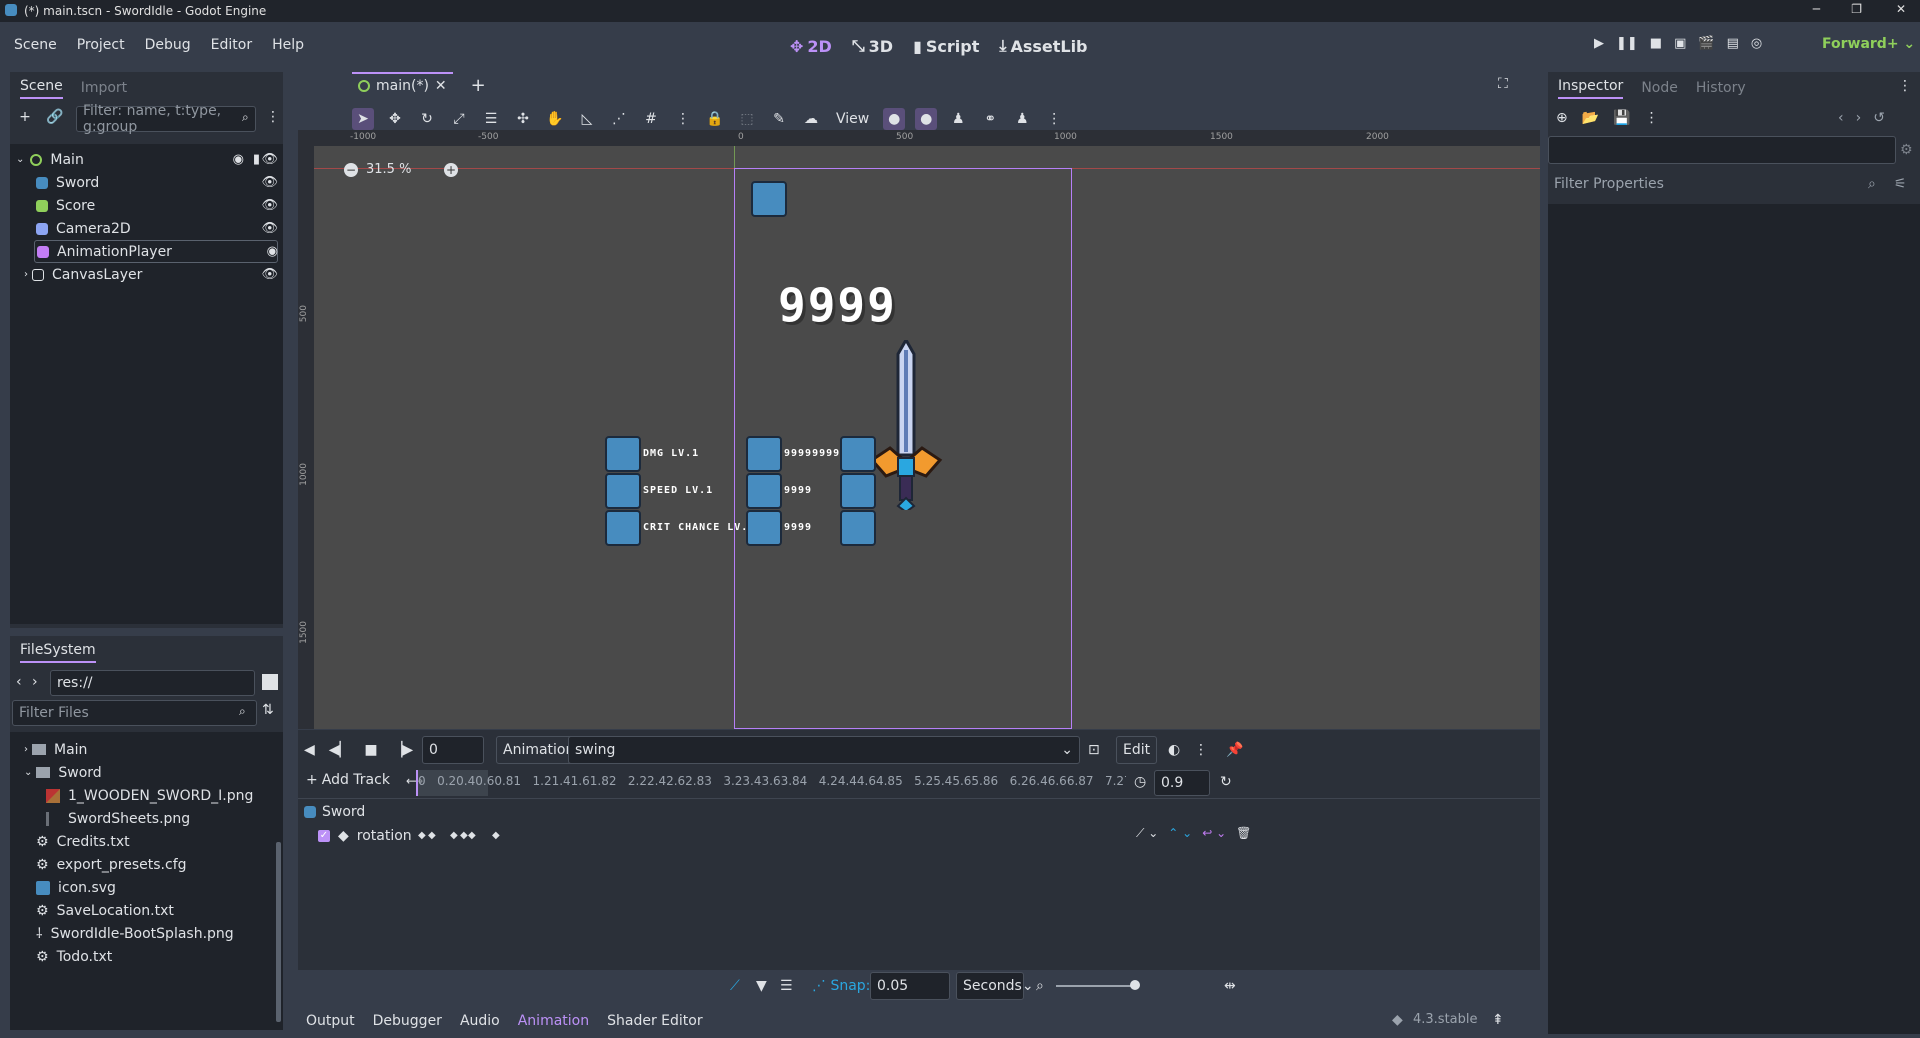  What do you see at coordinates (168, 45) in the screenshot?
I see `menu-debug: Debug` at bounding box center [168, 45].